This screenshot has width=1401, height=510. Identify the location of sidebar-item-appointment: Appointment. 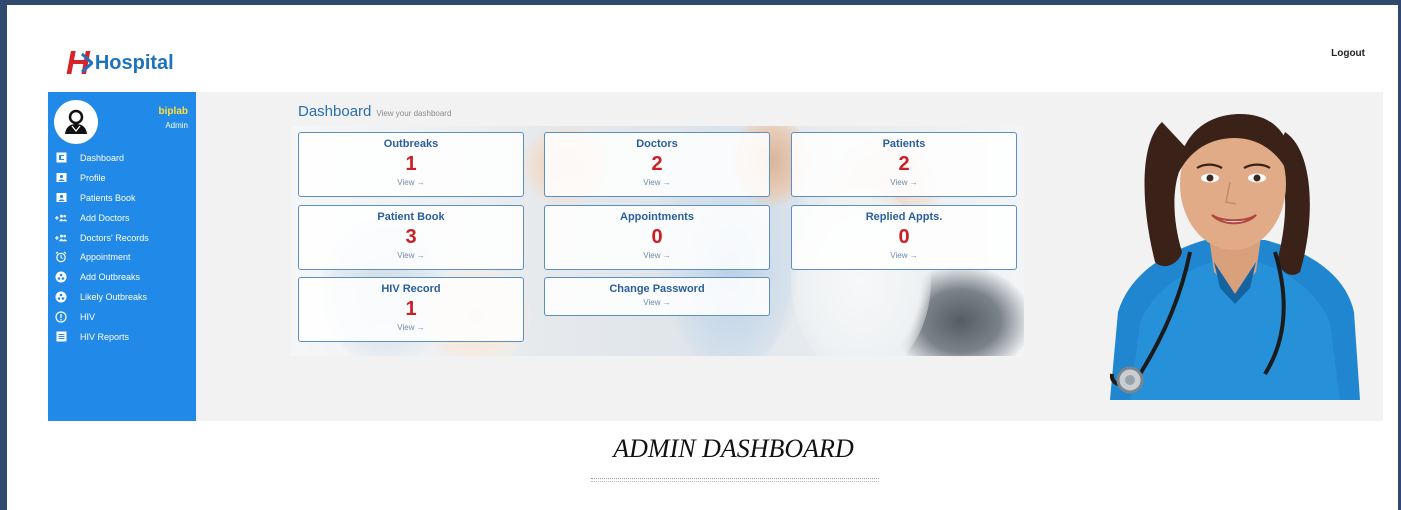
(122, 257).